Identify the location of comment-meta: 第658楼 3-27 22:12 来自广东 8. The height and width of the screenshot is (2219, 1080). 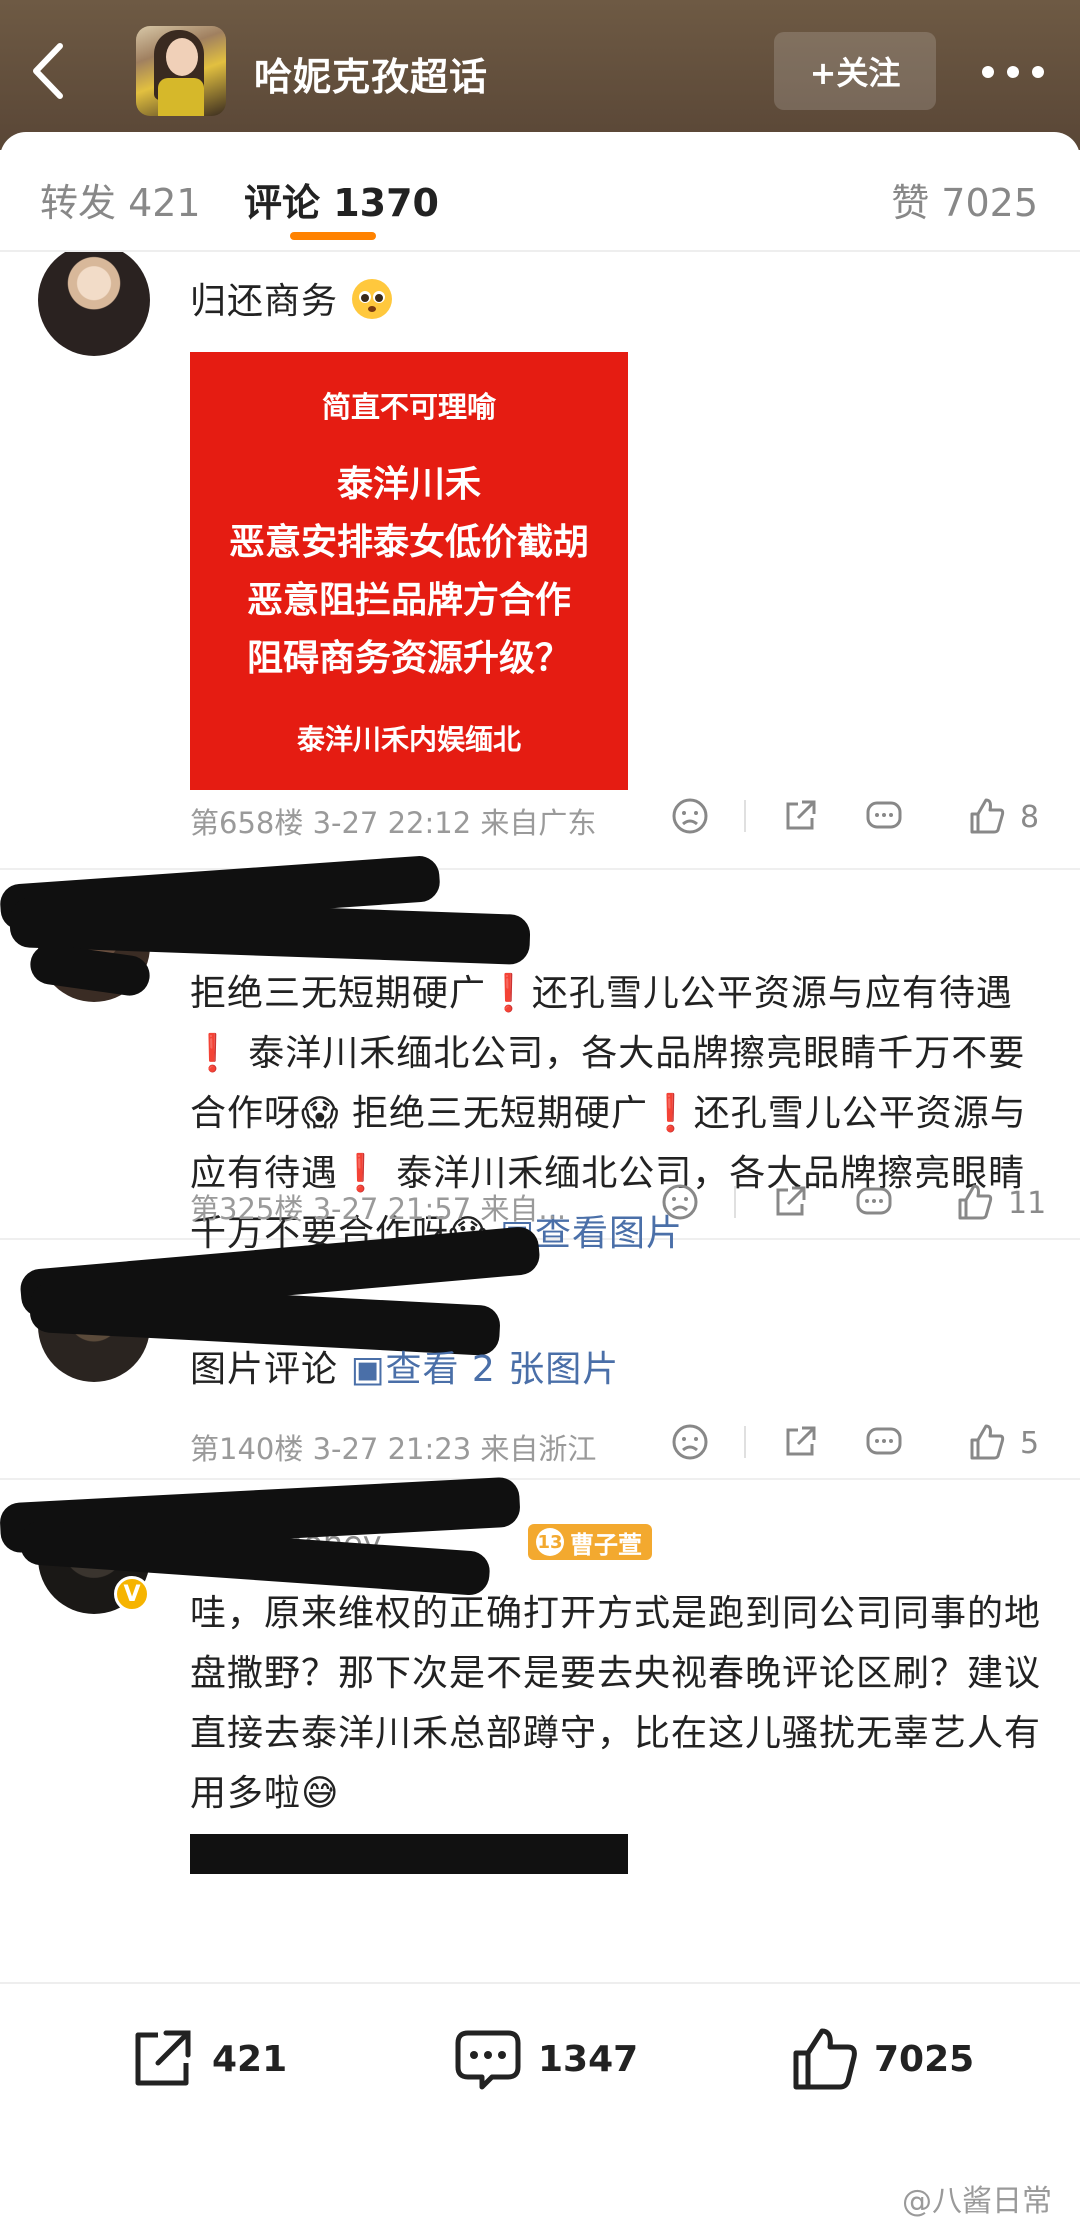
(617, 817).